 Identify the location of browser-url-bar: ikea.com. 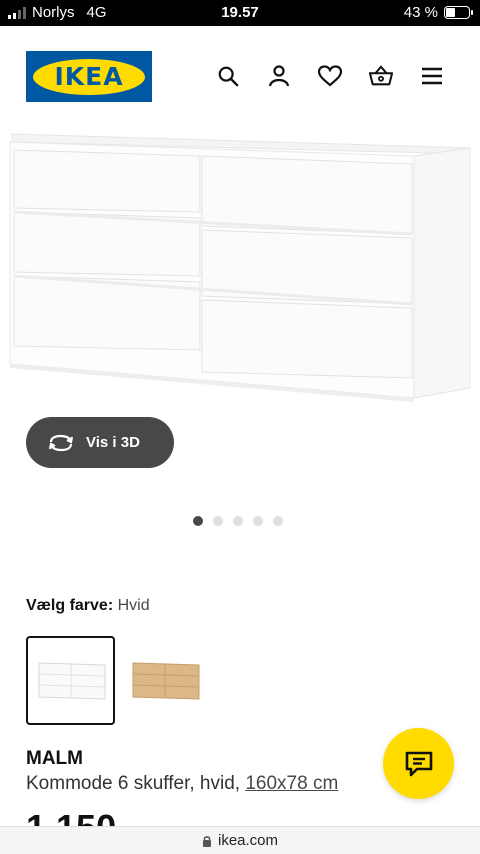
(240, 840).